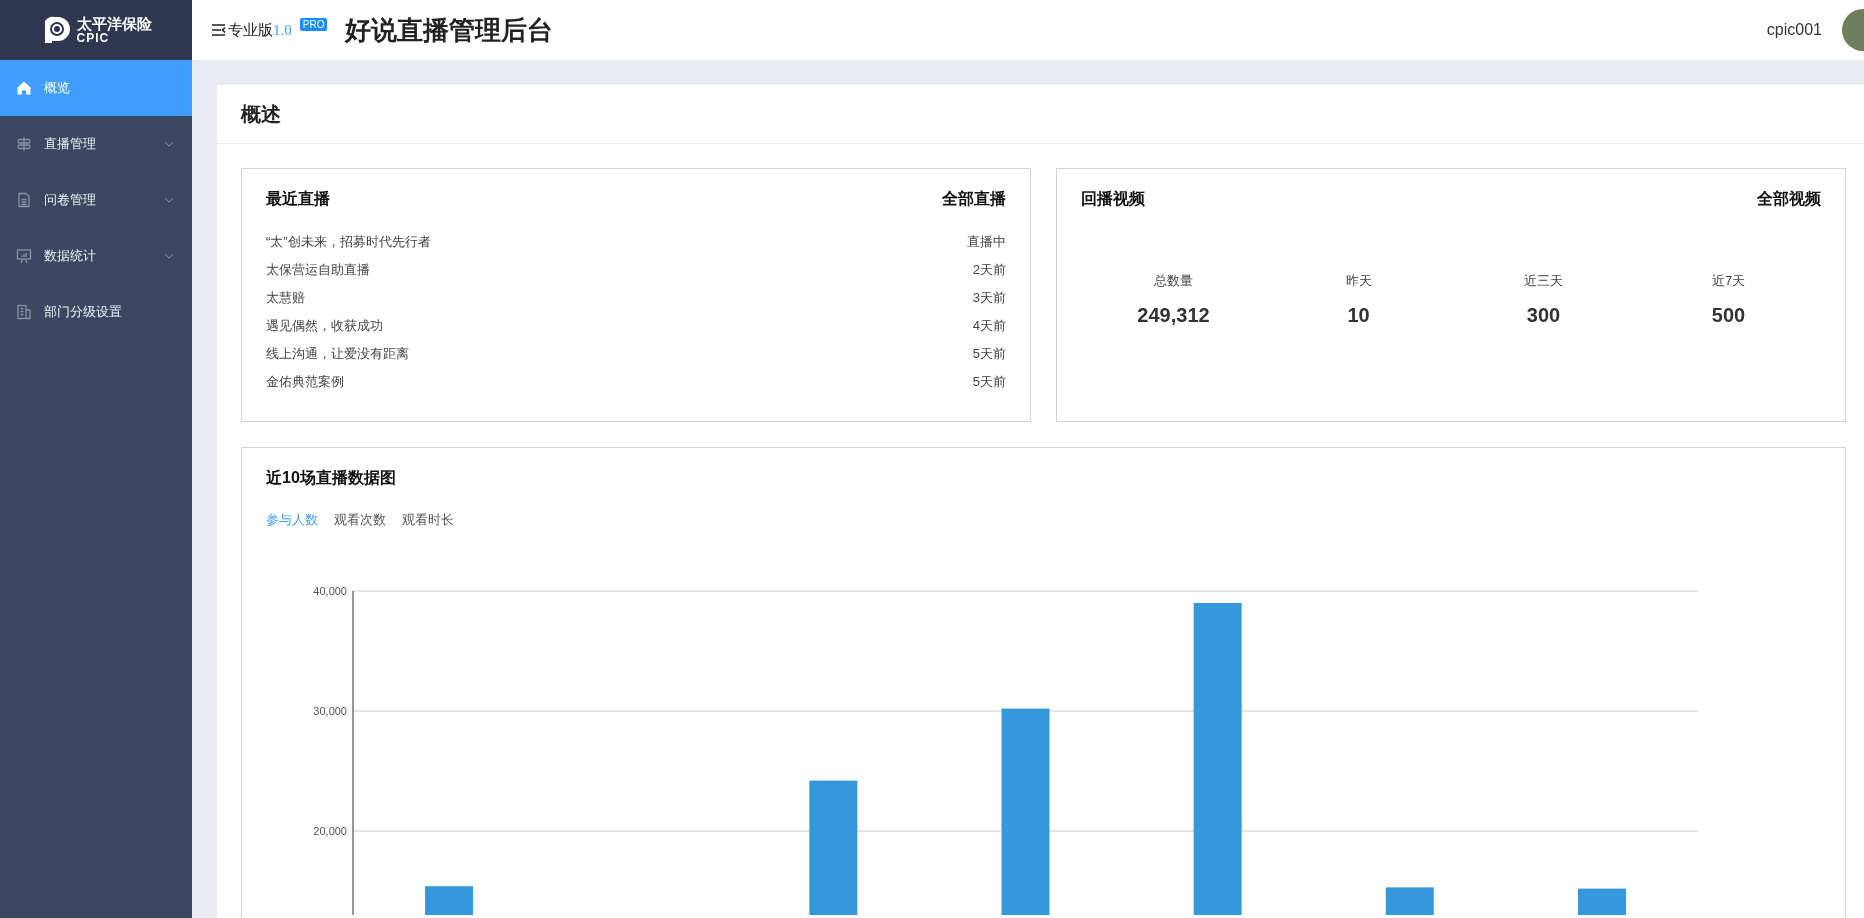  What do you see at coordinates (1728, 315) in the screenshot?
I see `stat-value: 500` at bounding box center [1728, 315].